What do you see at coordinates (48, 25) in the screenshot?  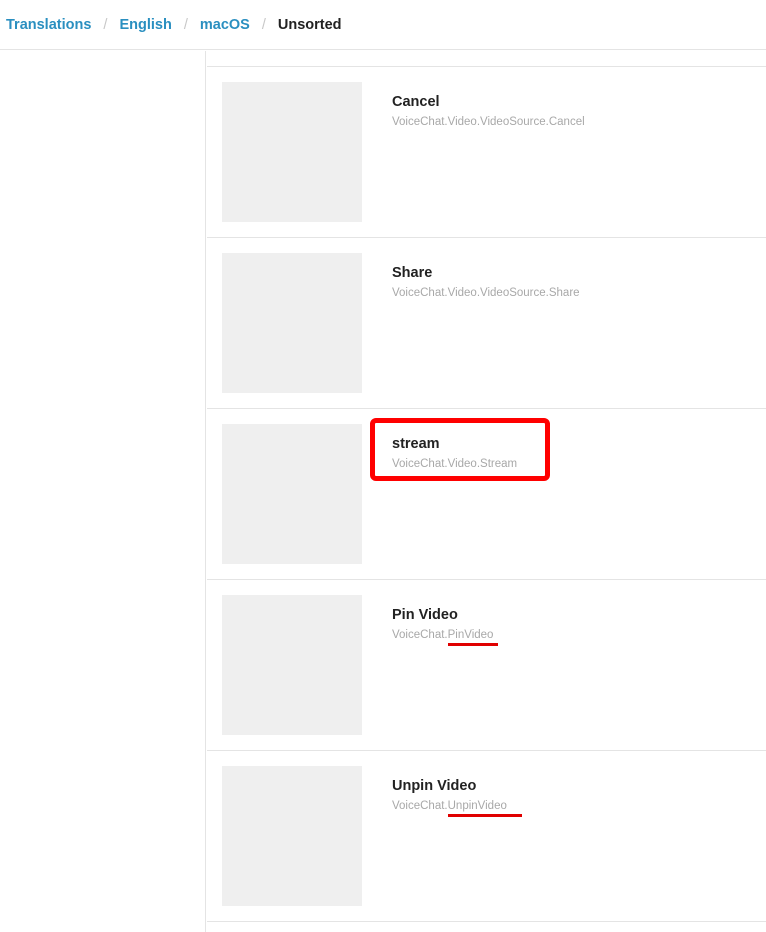 I see `breadcrumb-translations-link: Translations` at bounding box center [48, 25].